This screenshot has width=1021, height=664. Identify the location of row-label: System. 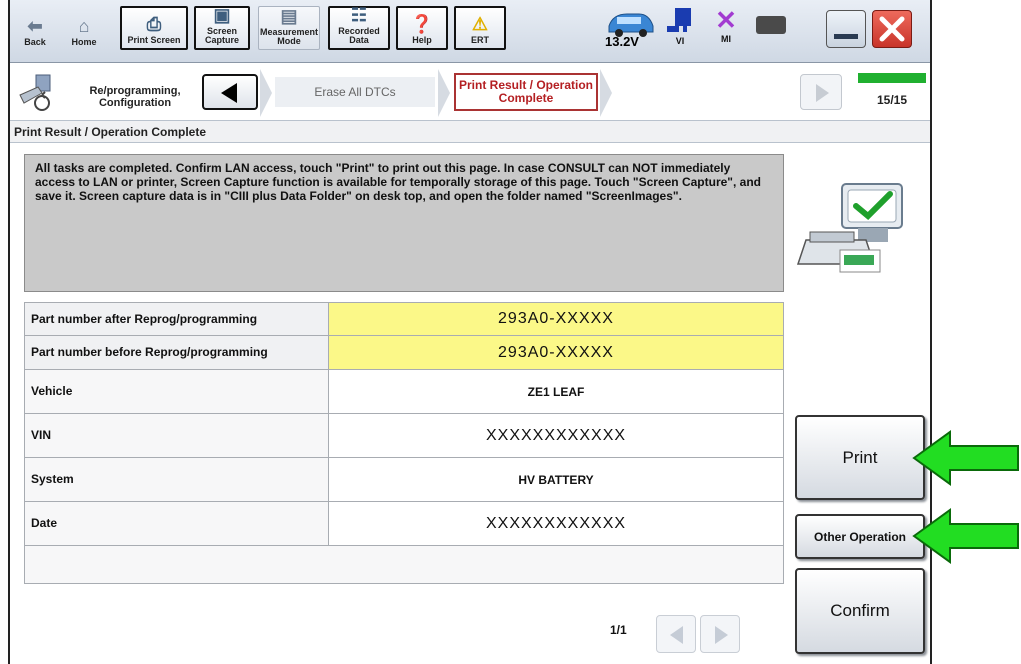
(177, 479).